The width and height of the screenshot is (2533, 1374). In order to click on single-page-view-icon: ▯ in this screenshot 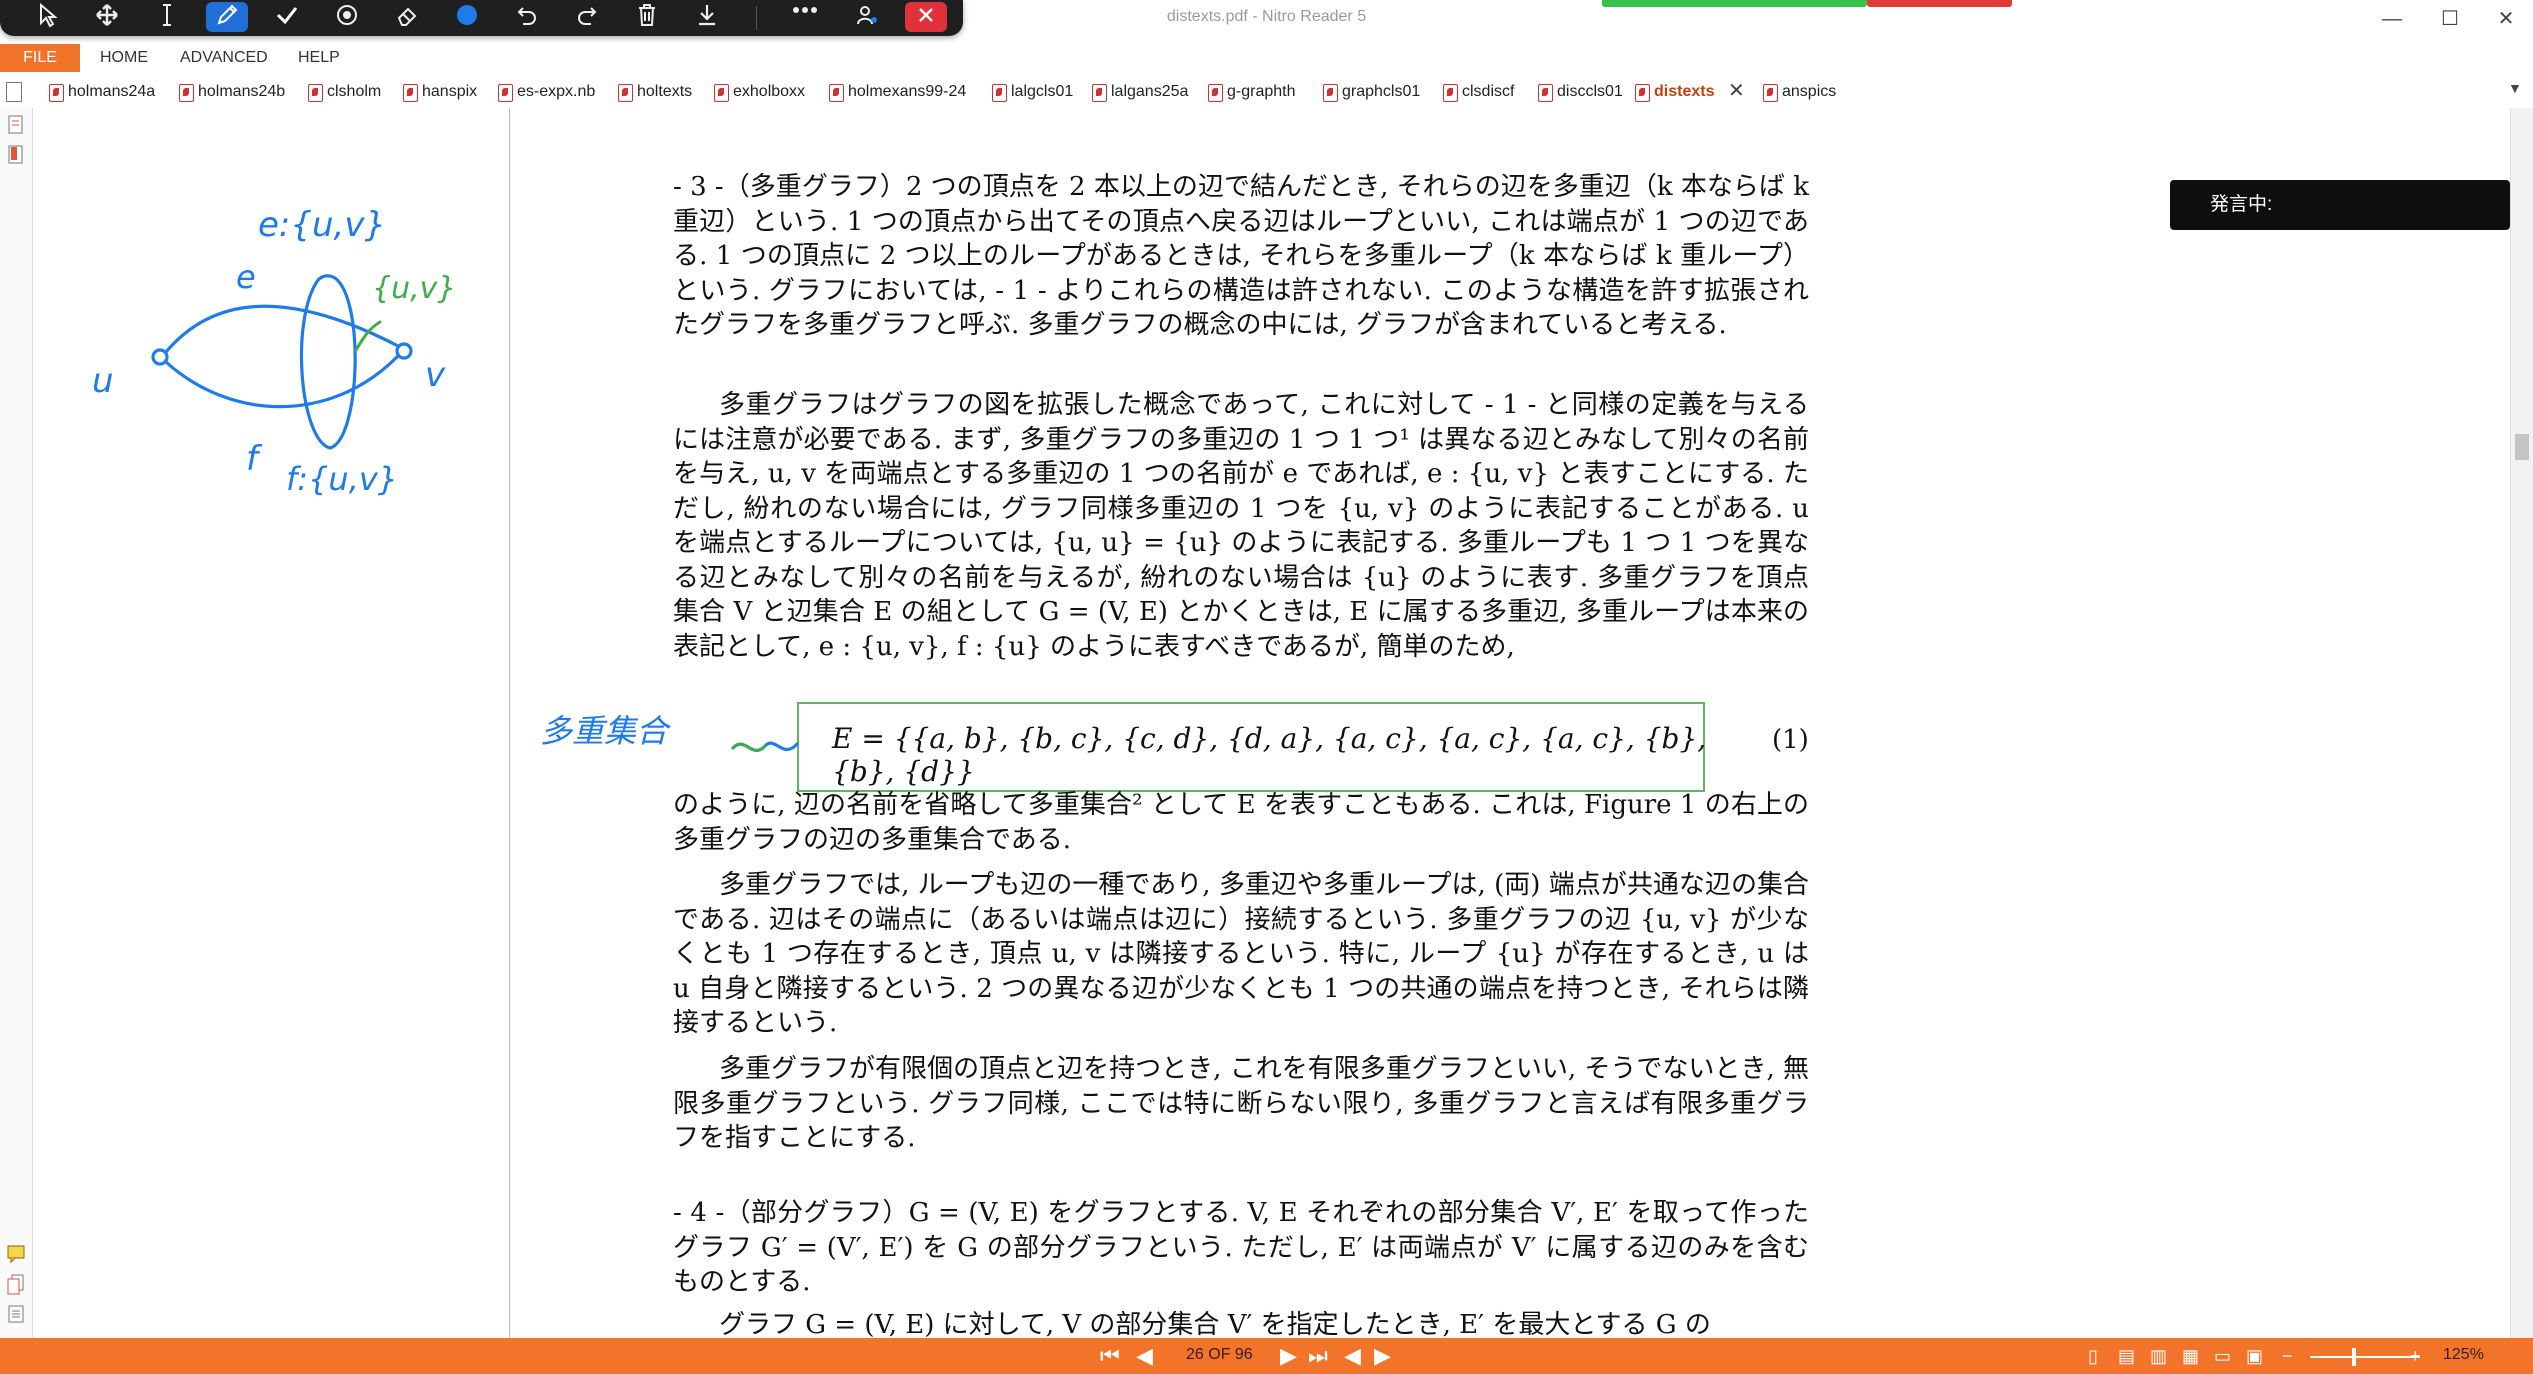, I will do `click(2093, 1356)`.